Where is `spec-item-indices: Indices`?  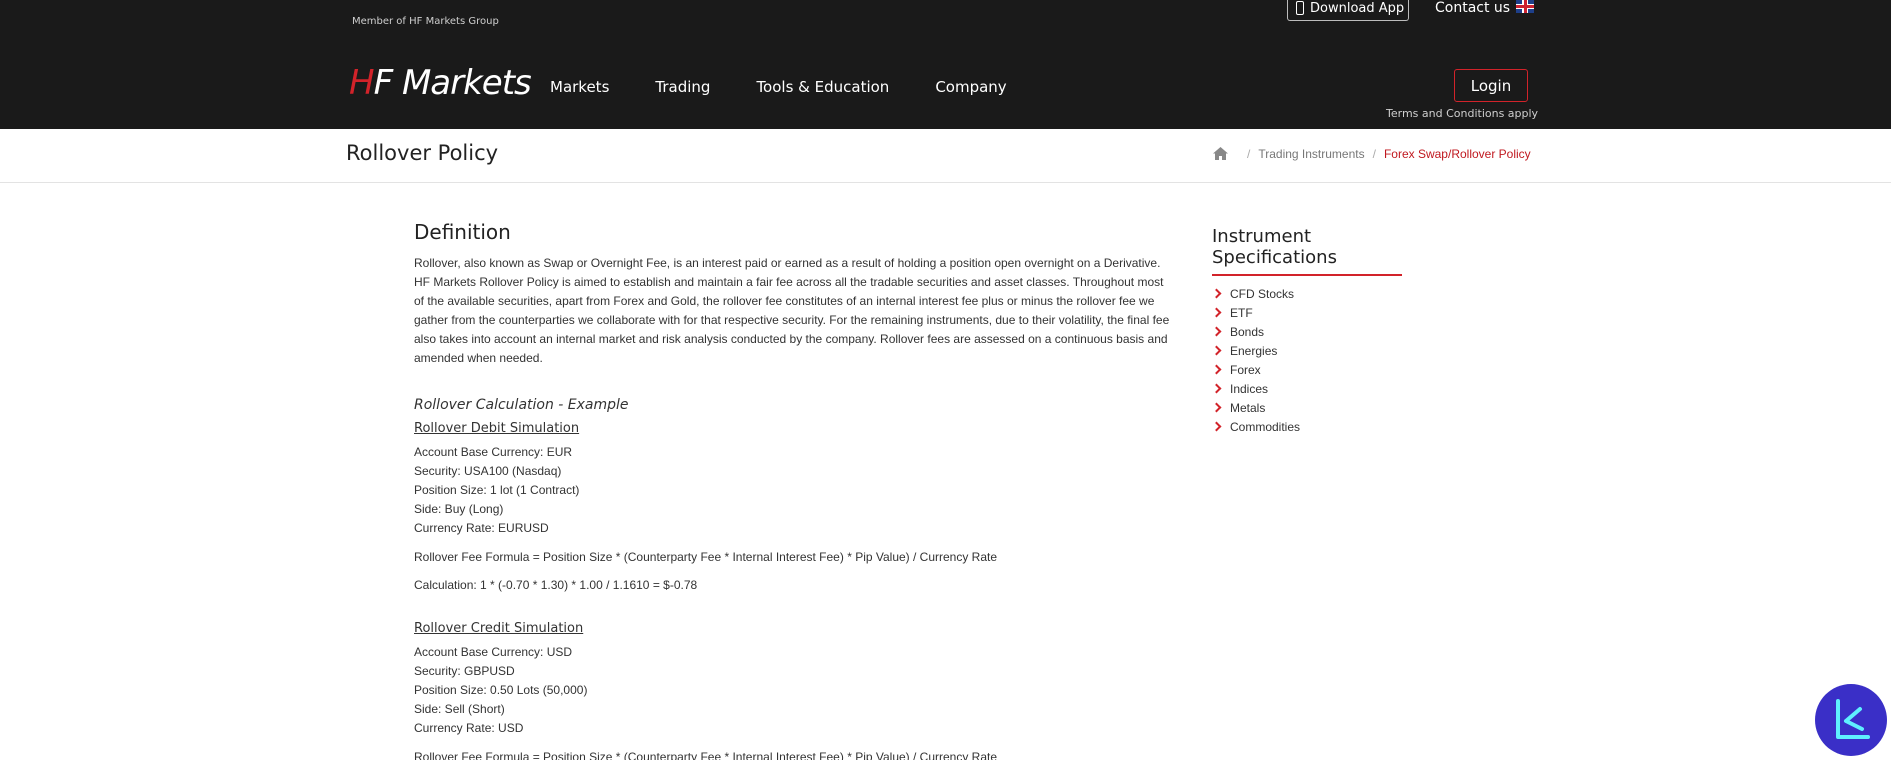 spec-item-indices: Indices is located at coordinates (1306, 388).